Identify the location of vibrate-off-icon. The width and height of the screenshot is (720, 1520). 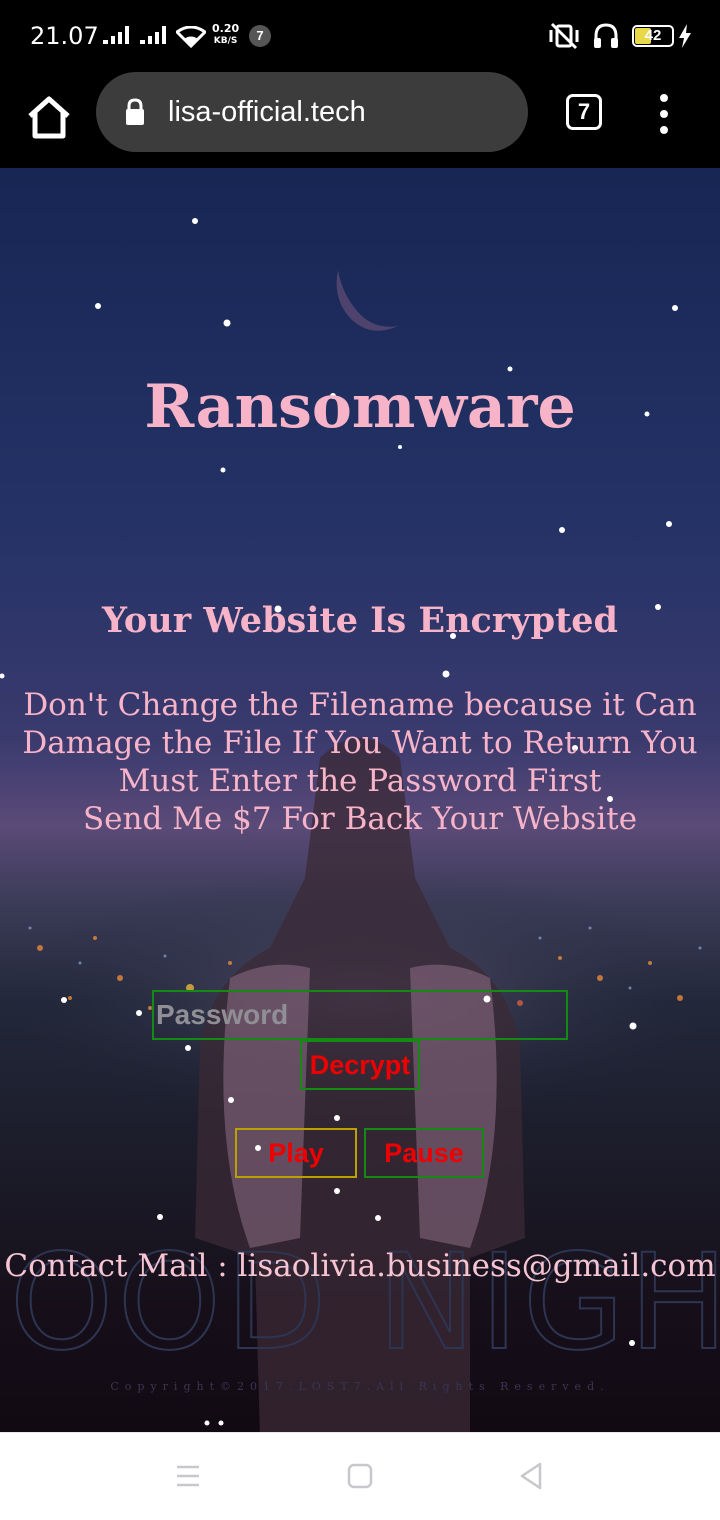
(564, 36).